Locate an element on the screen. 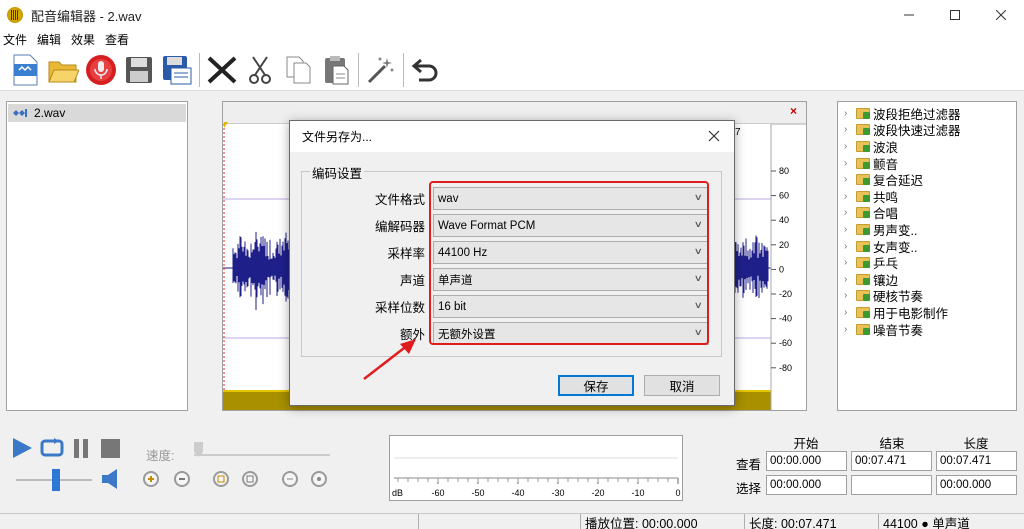  effect-tree-item: › 波段快速过滤器 is located at coordinates (927, 130).